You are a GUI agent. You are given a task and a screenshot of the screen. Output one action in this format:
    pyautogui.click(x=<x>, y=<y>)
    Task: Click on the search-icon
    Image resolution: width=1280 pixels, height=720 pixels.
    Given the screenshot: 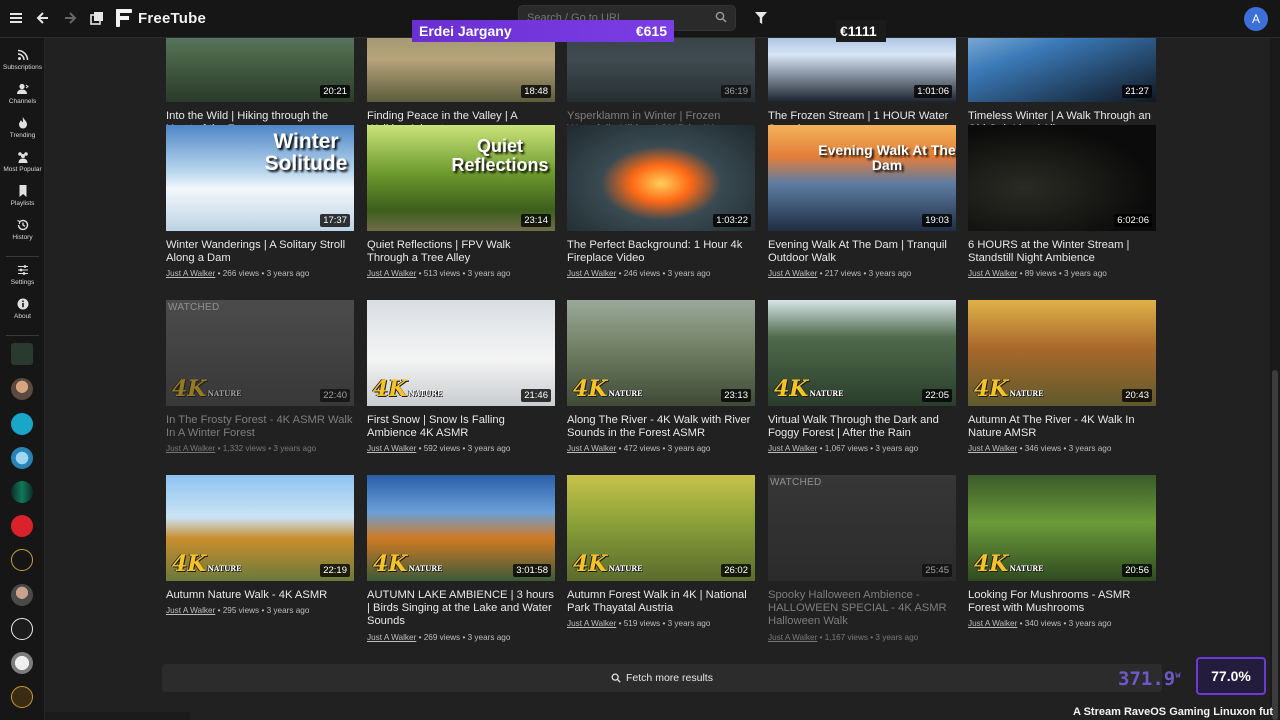 What is the action you would take?
    pyautogui.click(x=721, y=17)
    